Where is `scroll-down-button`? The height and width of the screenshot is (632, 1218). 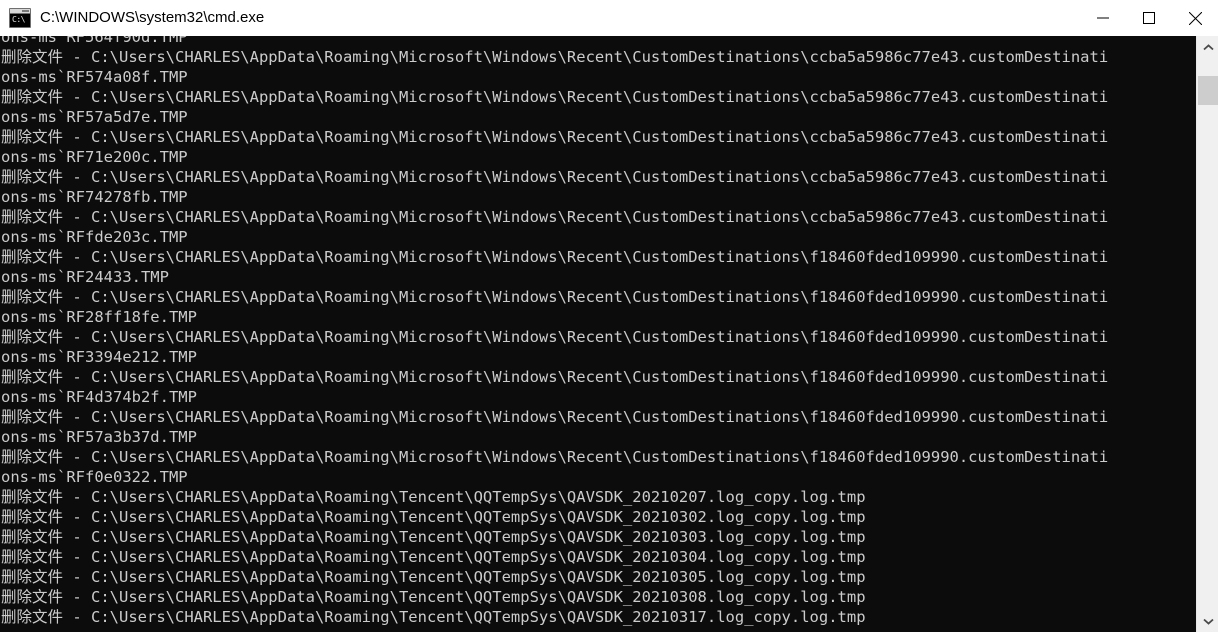
scroll-down-button is located at coordinates (1207, 621).